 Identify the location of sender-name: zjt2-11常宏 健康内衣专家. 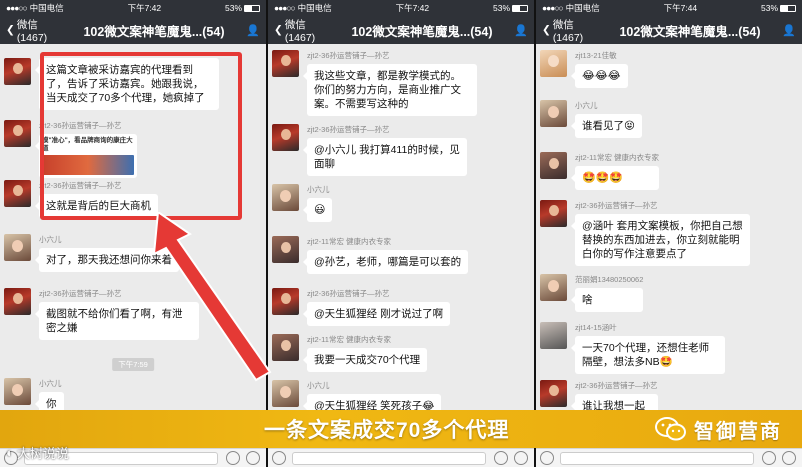
(349, 339).